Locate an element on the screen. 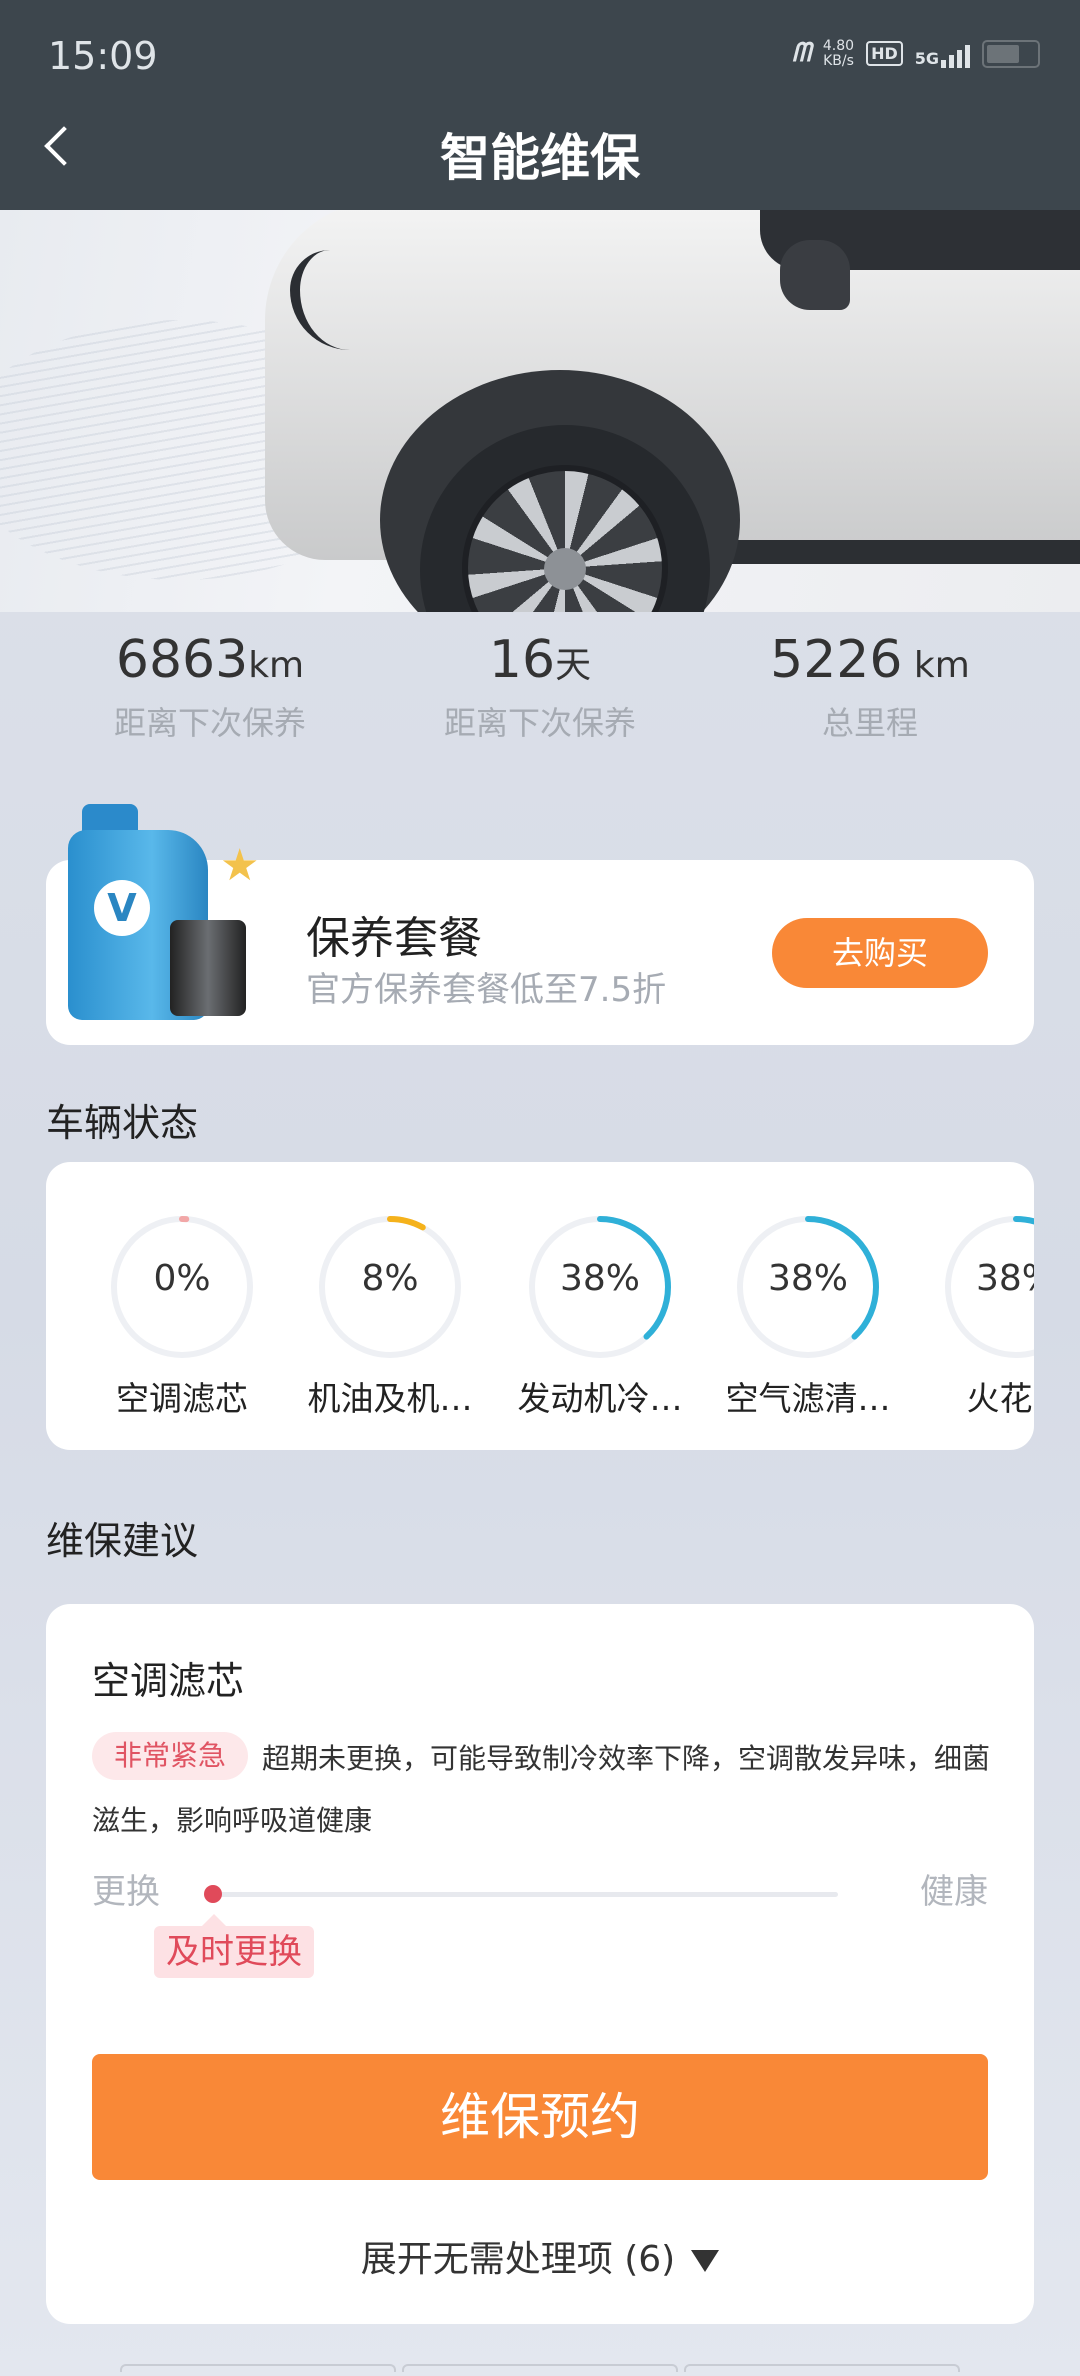 The width and height of the screenshot is (1080, 2376). track-label-replace: 更换 is located at coordinates (126, 1892).